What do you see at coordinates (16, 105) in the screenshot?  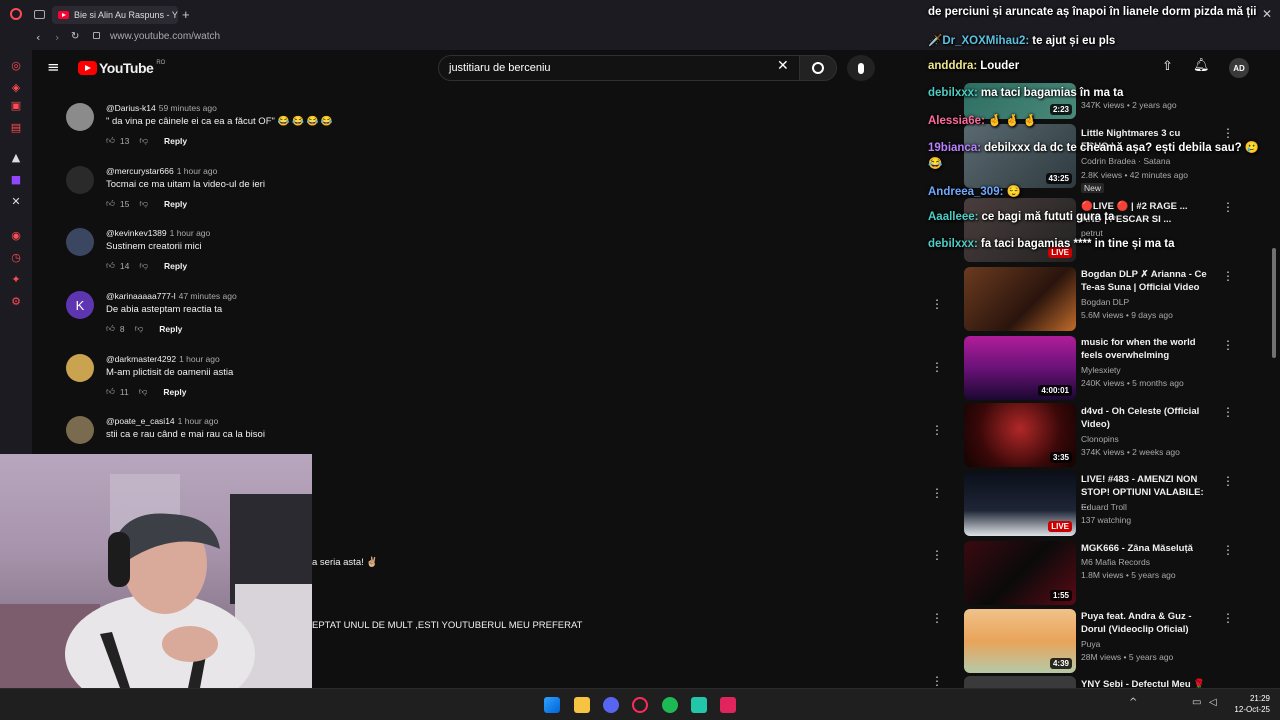 I see `games-icon: ▣` at bounding box center [16, 105].